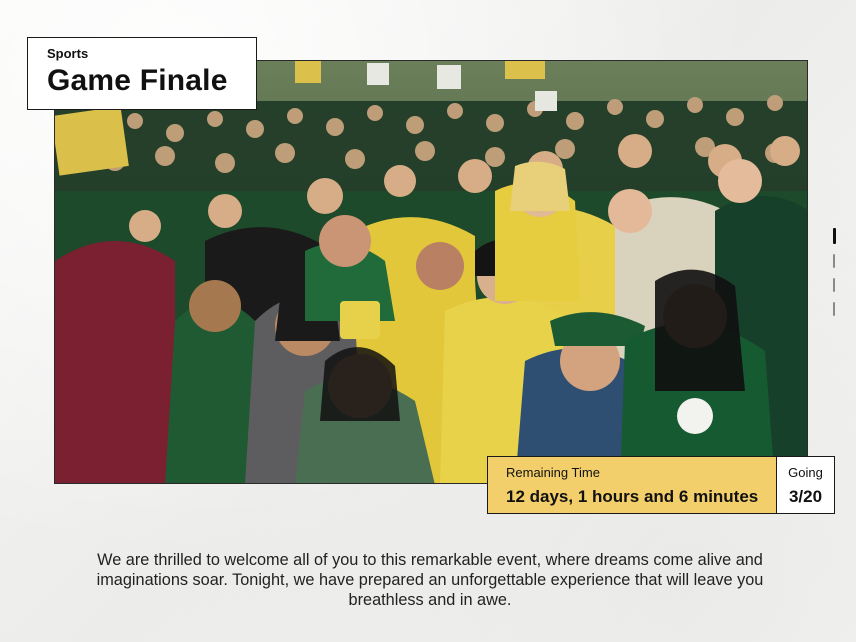  I want to click on countdown-label: Remaining Time, so click(553, 472).